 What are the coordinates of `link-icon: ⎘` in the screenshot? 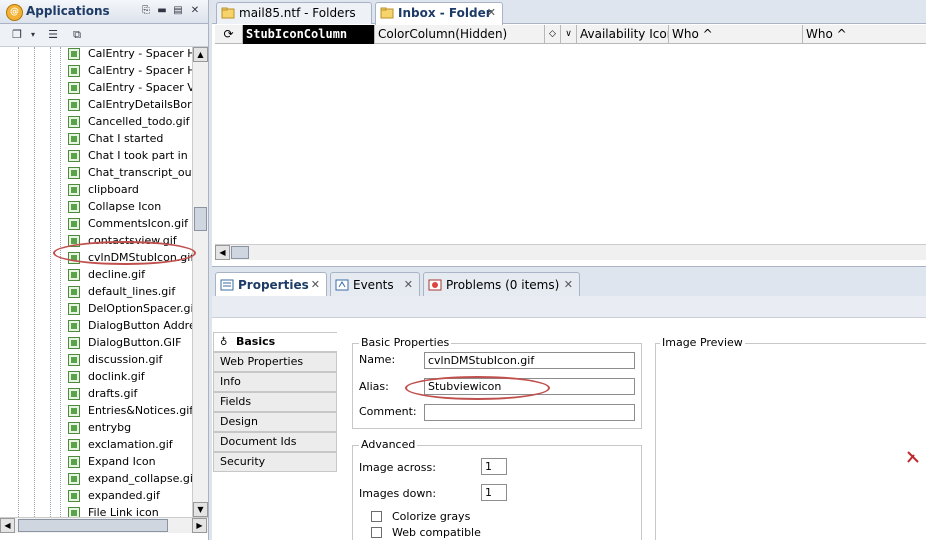 It's located at (146, 11).